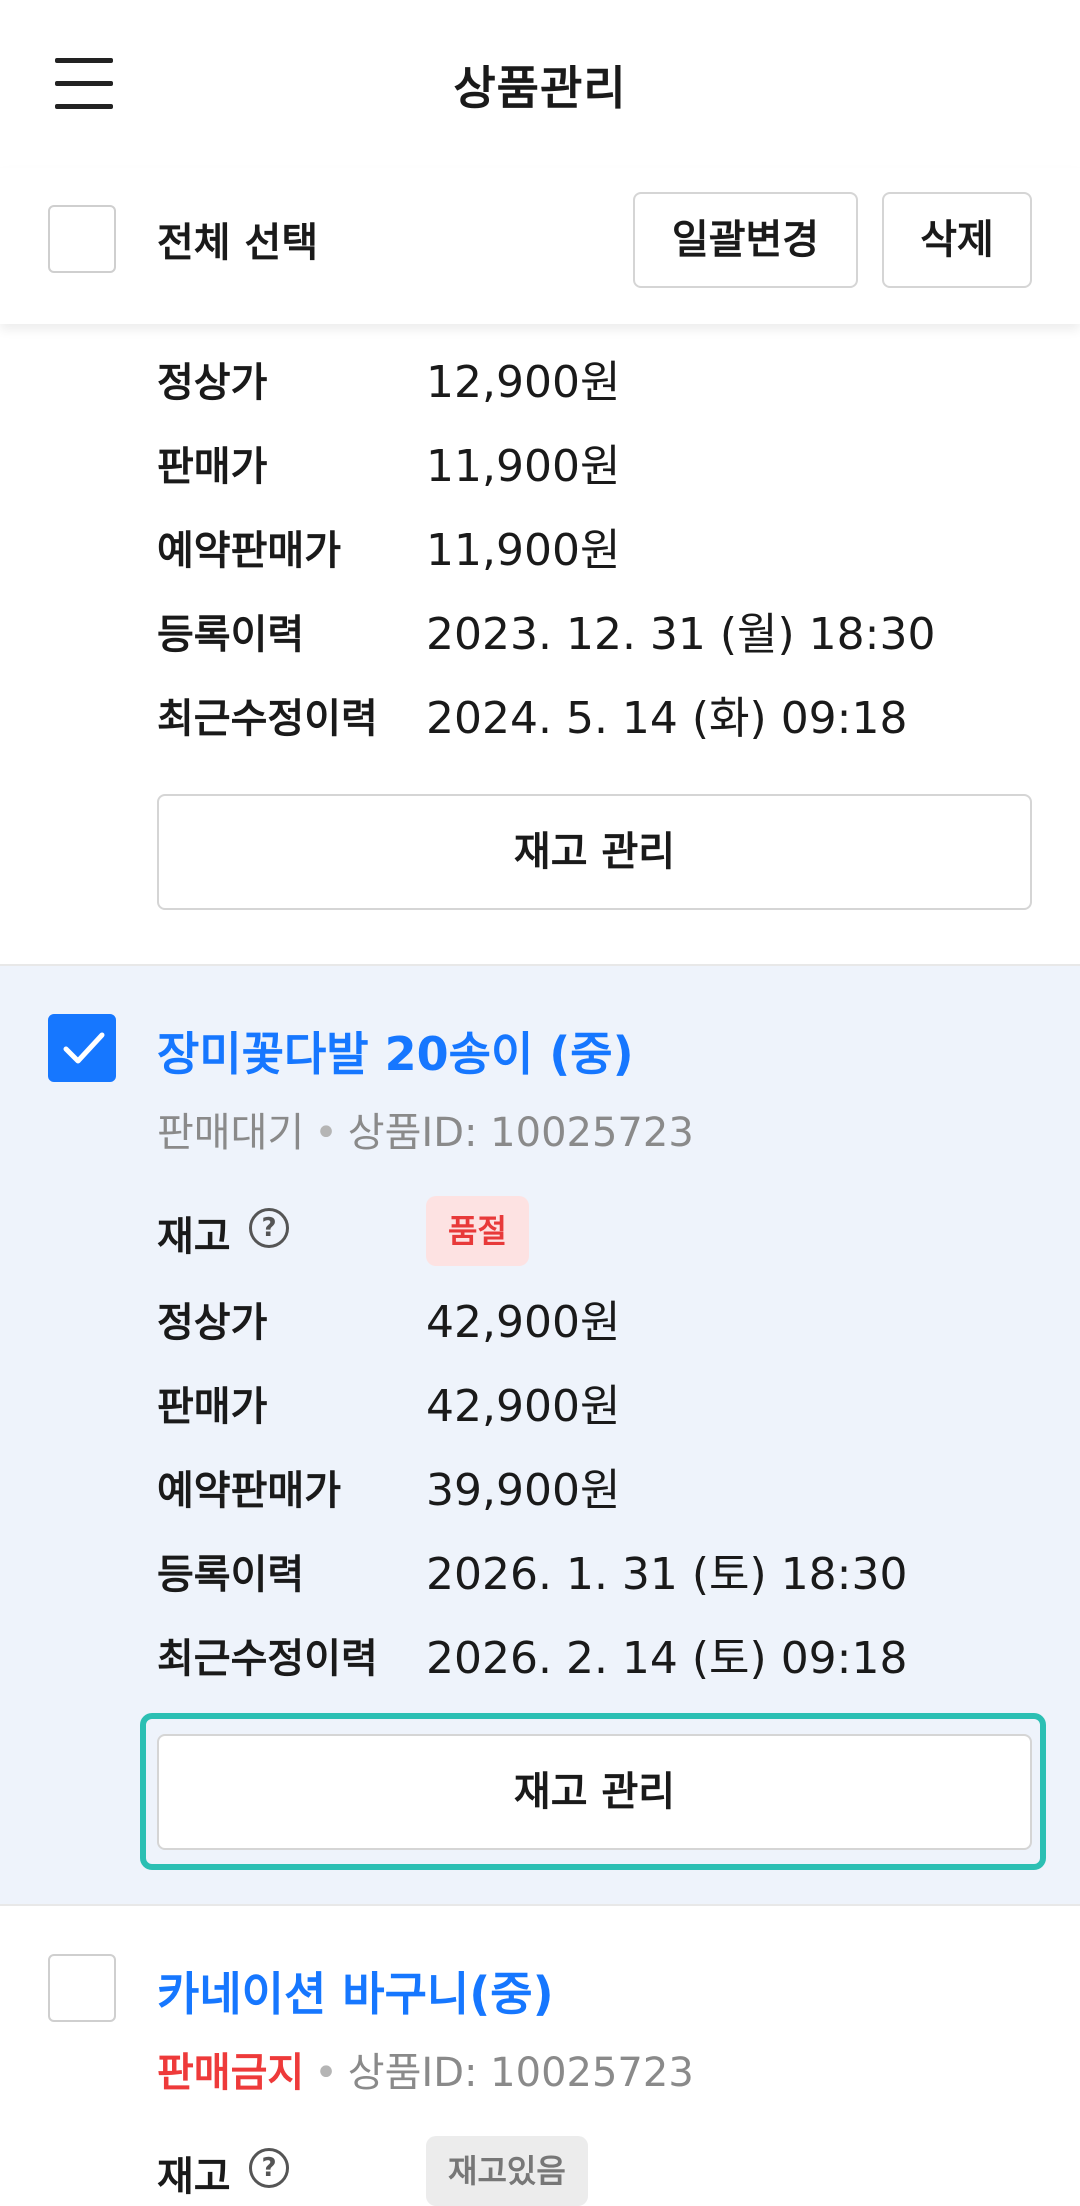  Describe the element at coordinates (540, 88) in the screenshot. I see `page-title: 상품관리` at that location.